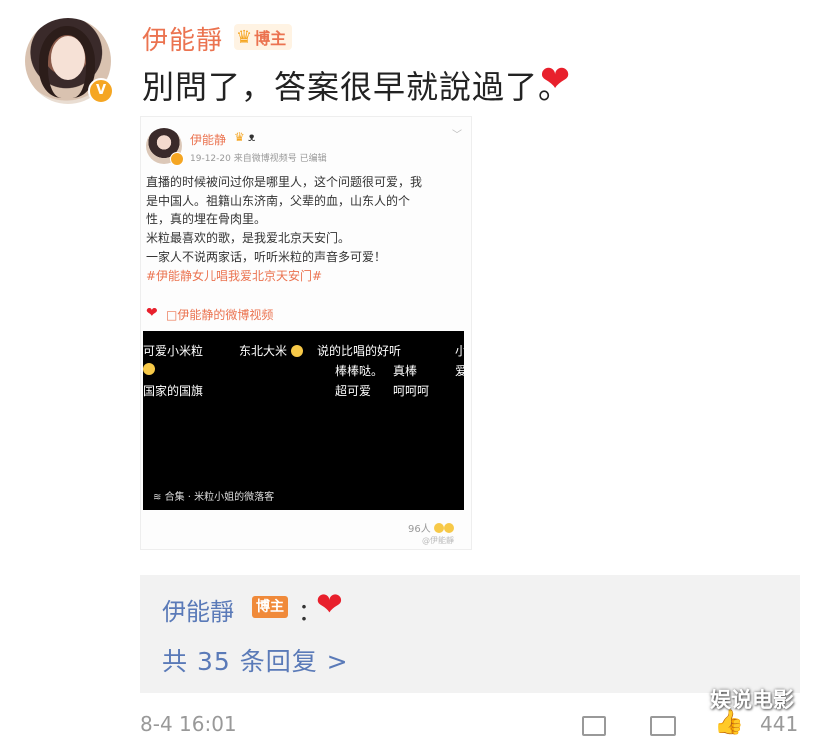 Image resolution: width=826 pixels, height=736 pixels. I want to click on reply-badge: 博主, so click(270, 607).